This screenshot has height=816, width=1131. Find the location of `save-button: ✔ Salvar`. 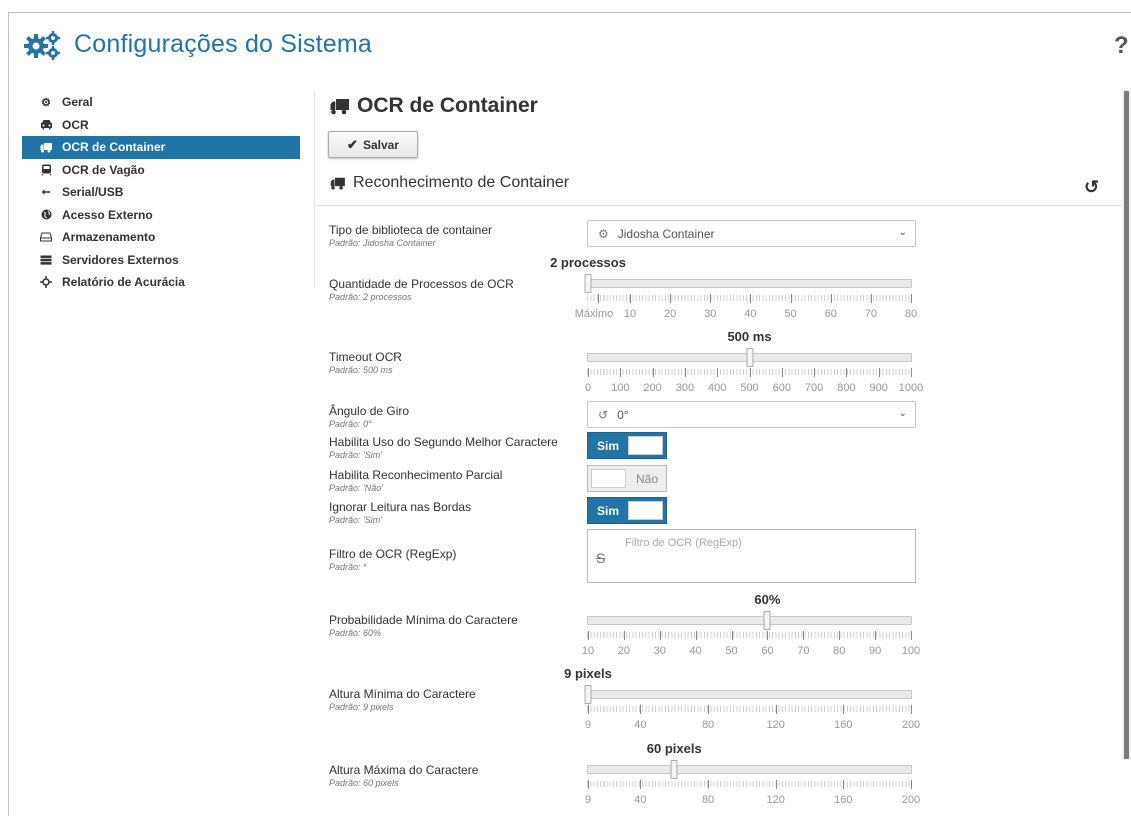

save-button: ✔ Salvar is located at coordinates (373, 144).